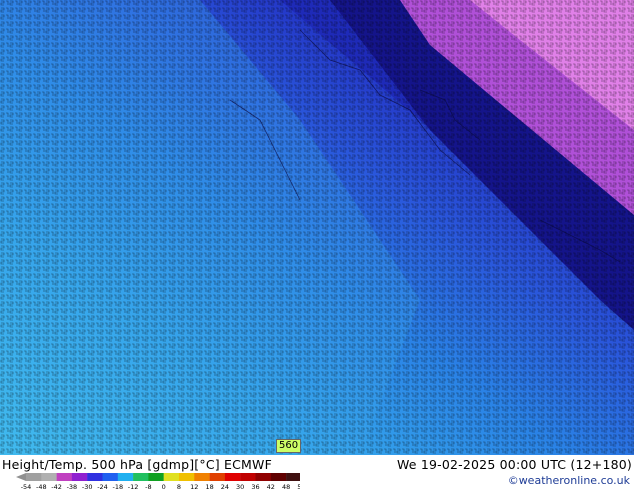  What do you see at coordinates (148, 486) in the screenshot?
I see `legend-tick-label: -8` at bounding box center [148, 486].